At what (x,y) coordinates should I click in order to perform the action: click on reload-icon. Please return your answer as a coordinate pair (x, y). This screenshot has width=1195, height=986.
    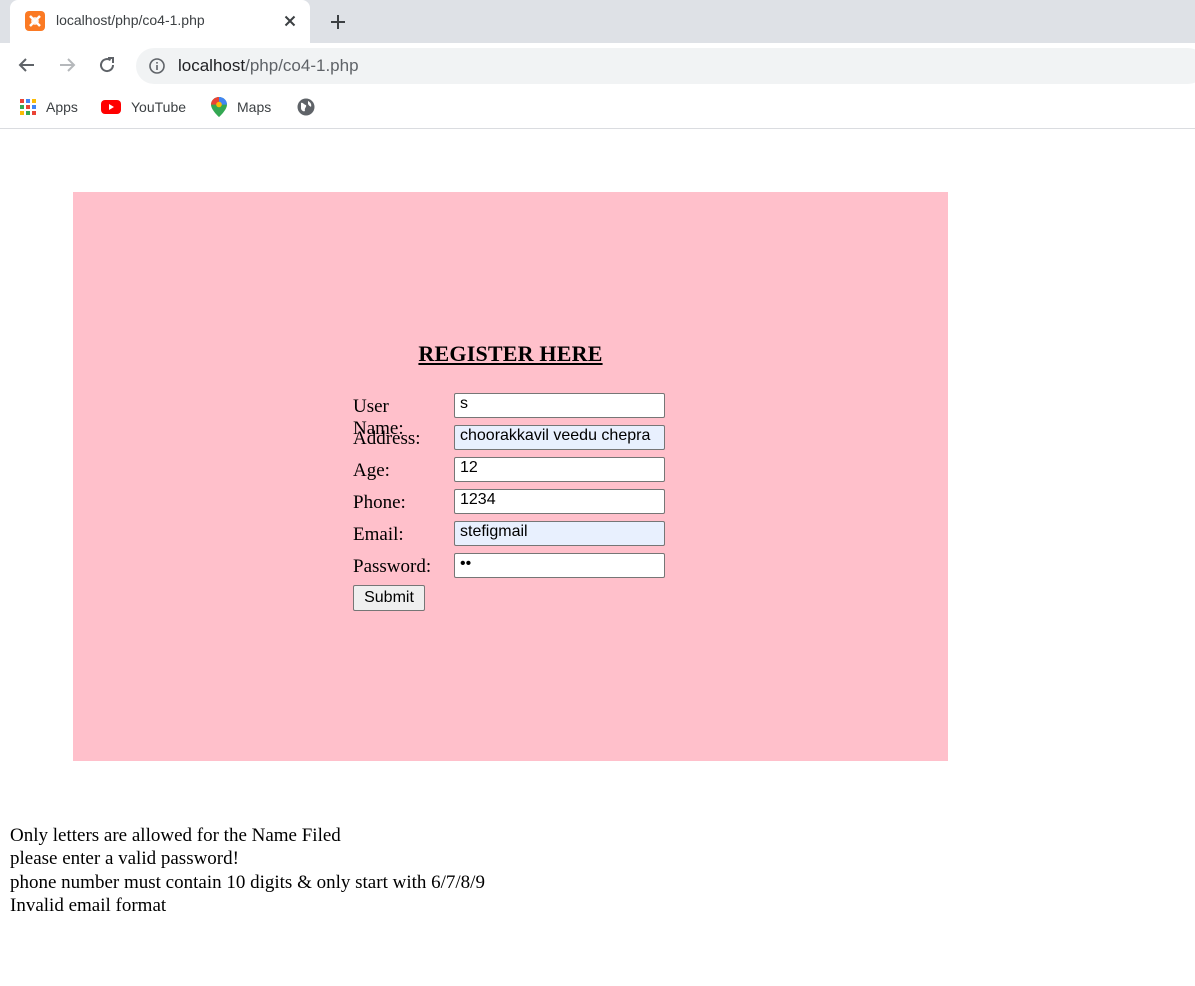
    Looking at the image, I should click on (107, 65).